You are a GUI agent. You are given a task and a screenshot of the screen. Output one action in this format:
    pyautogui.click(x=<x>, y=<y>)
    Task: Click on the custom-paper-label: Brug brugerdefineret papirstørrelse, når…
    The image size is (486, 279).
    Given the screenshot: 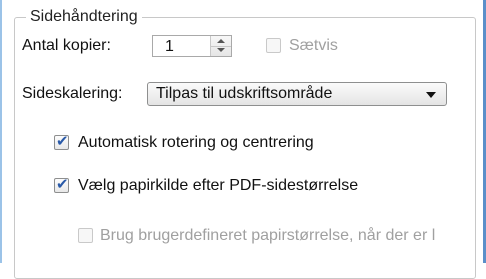 What is the action you would take?
    pyautogui.click(x=268, y=235)
    